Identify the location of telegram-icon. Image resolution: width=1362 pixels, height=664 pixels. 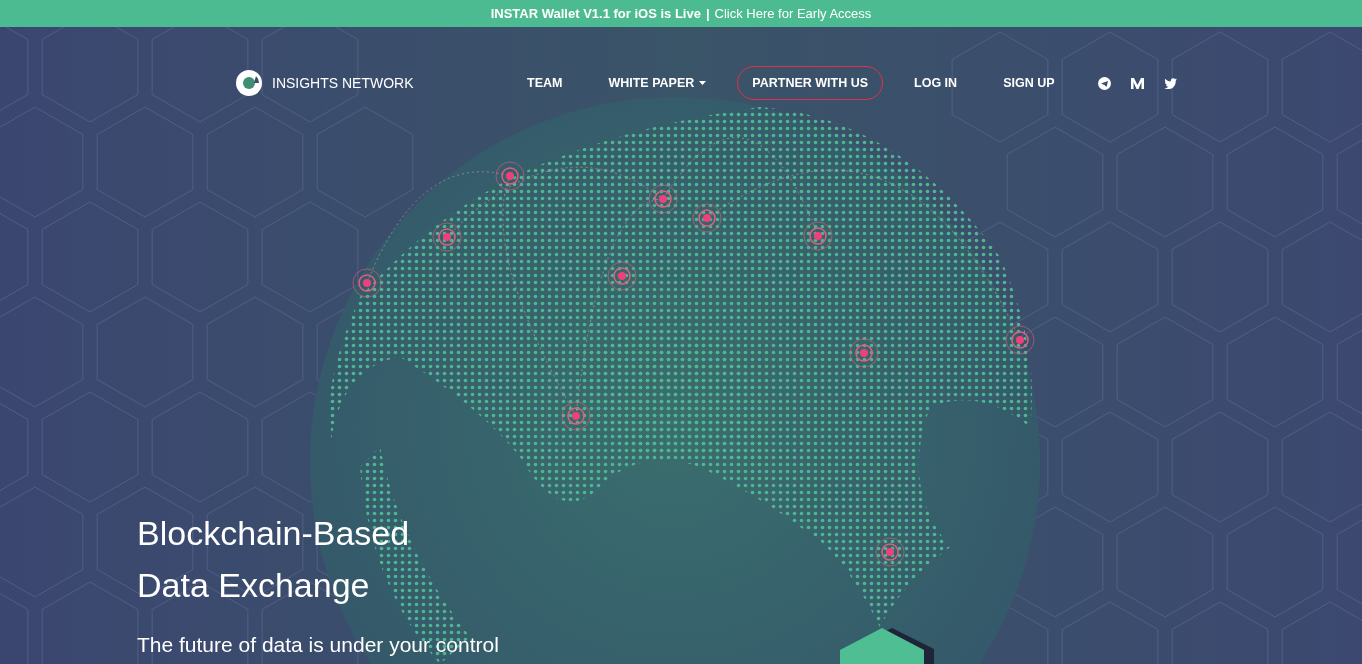
(1104, 83).